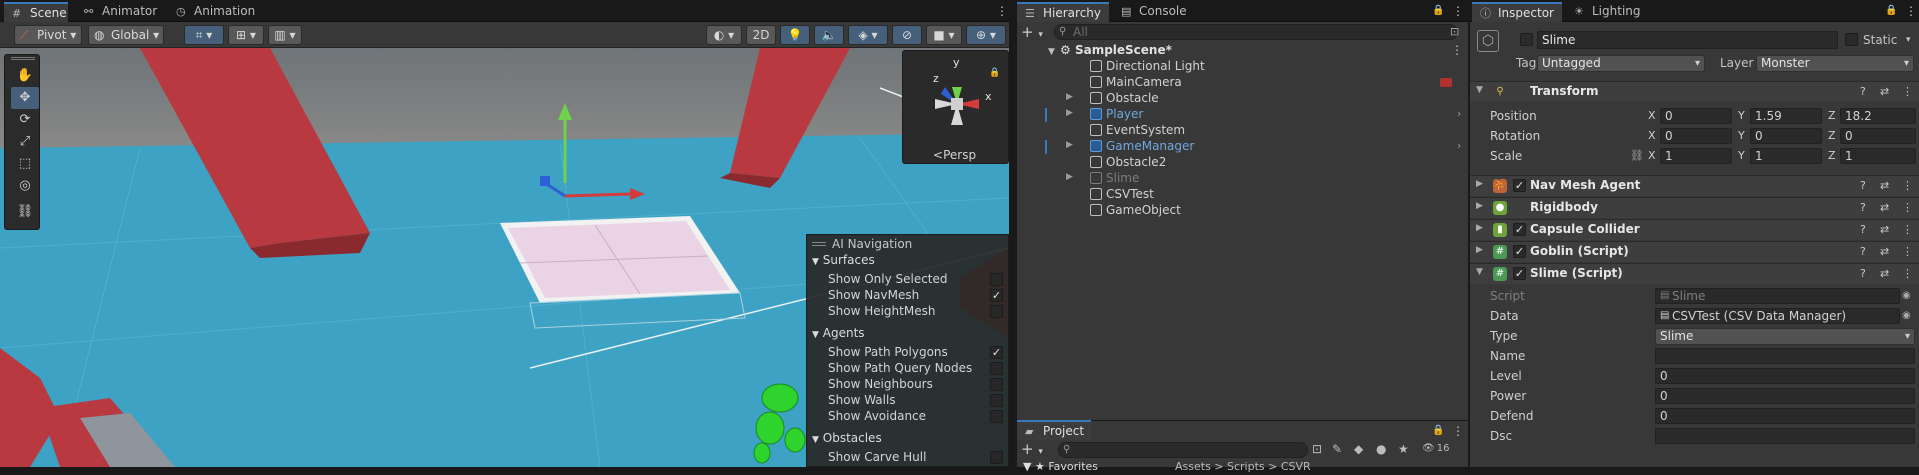  What do you see at coordinates (126, 35) in the screenshot?
I see `global-dropdown: ◍ Global ▾` at bounding box center [126, 35].